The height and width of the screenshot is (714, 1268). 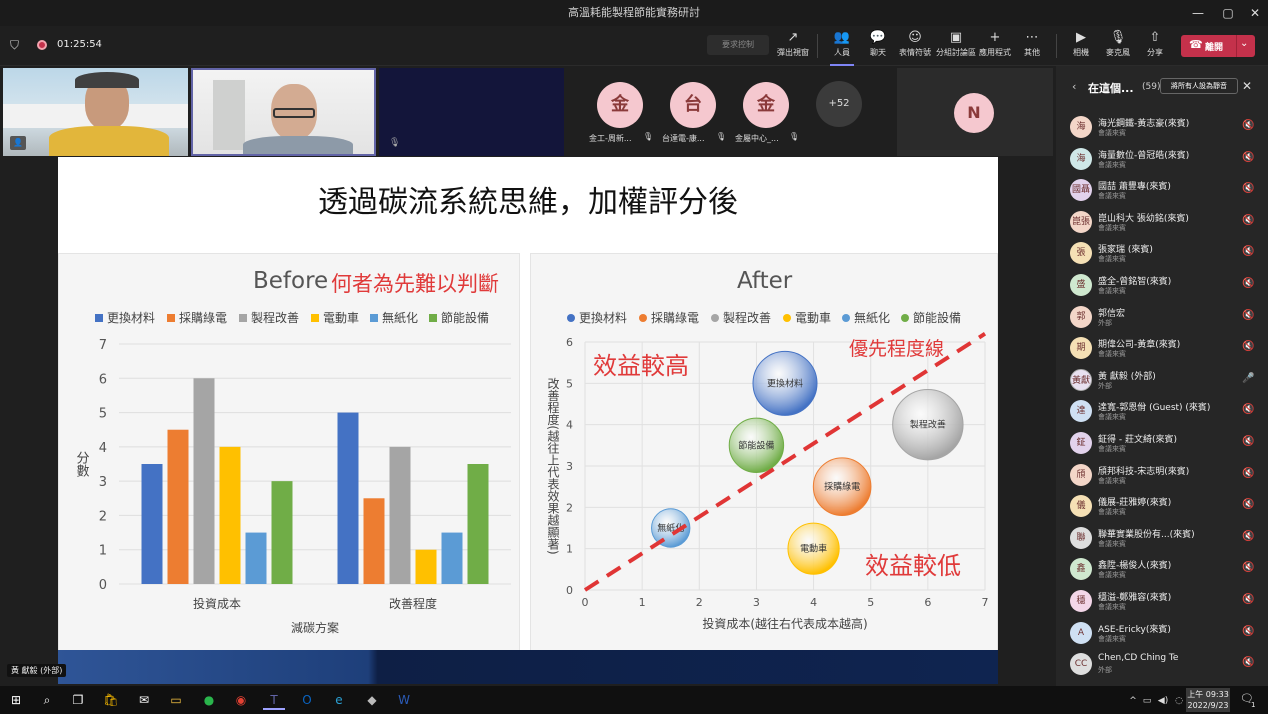 I want to click on close-window-button: ✕, so click(x=1254, y=13).